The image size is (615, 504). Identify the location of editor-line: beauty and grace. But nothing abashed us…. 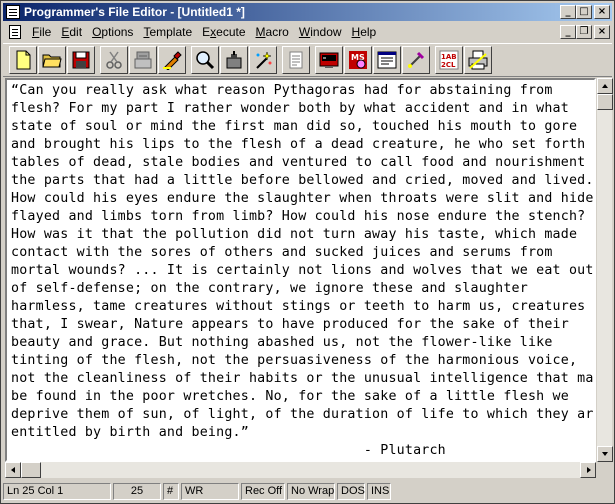
(282, 342).